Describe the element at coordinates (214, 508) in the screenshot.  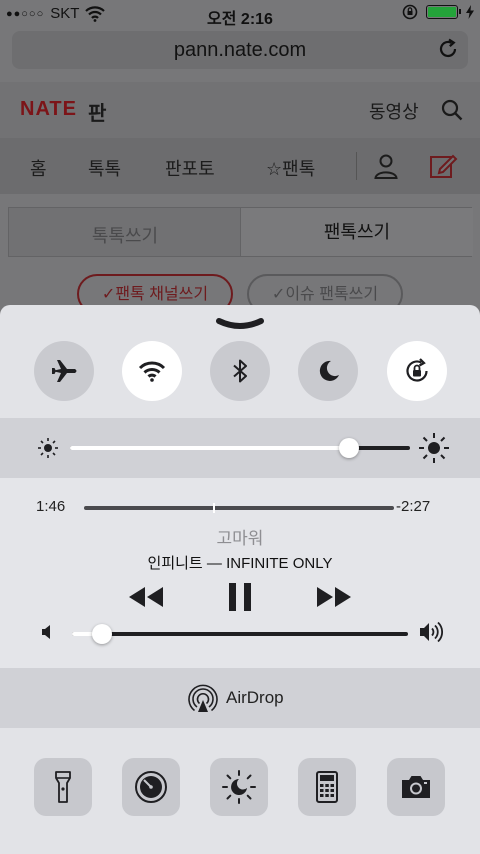
I see `playback-position` at that location.